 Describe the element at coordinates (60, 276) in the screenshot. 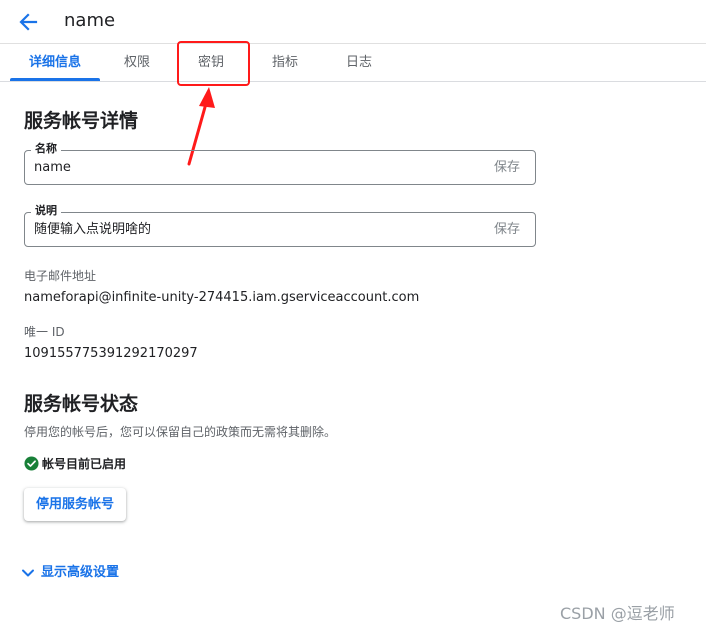

I see `email-label: 电子邮件地址` at that location.